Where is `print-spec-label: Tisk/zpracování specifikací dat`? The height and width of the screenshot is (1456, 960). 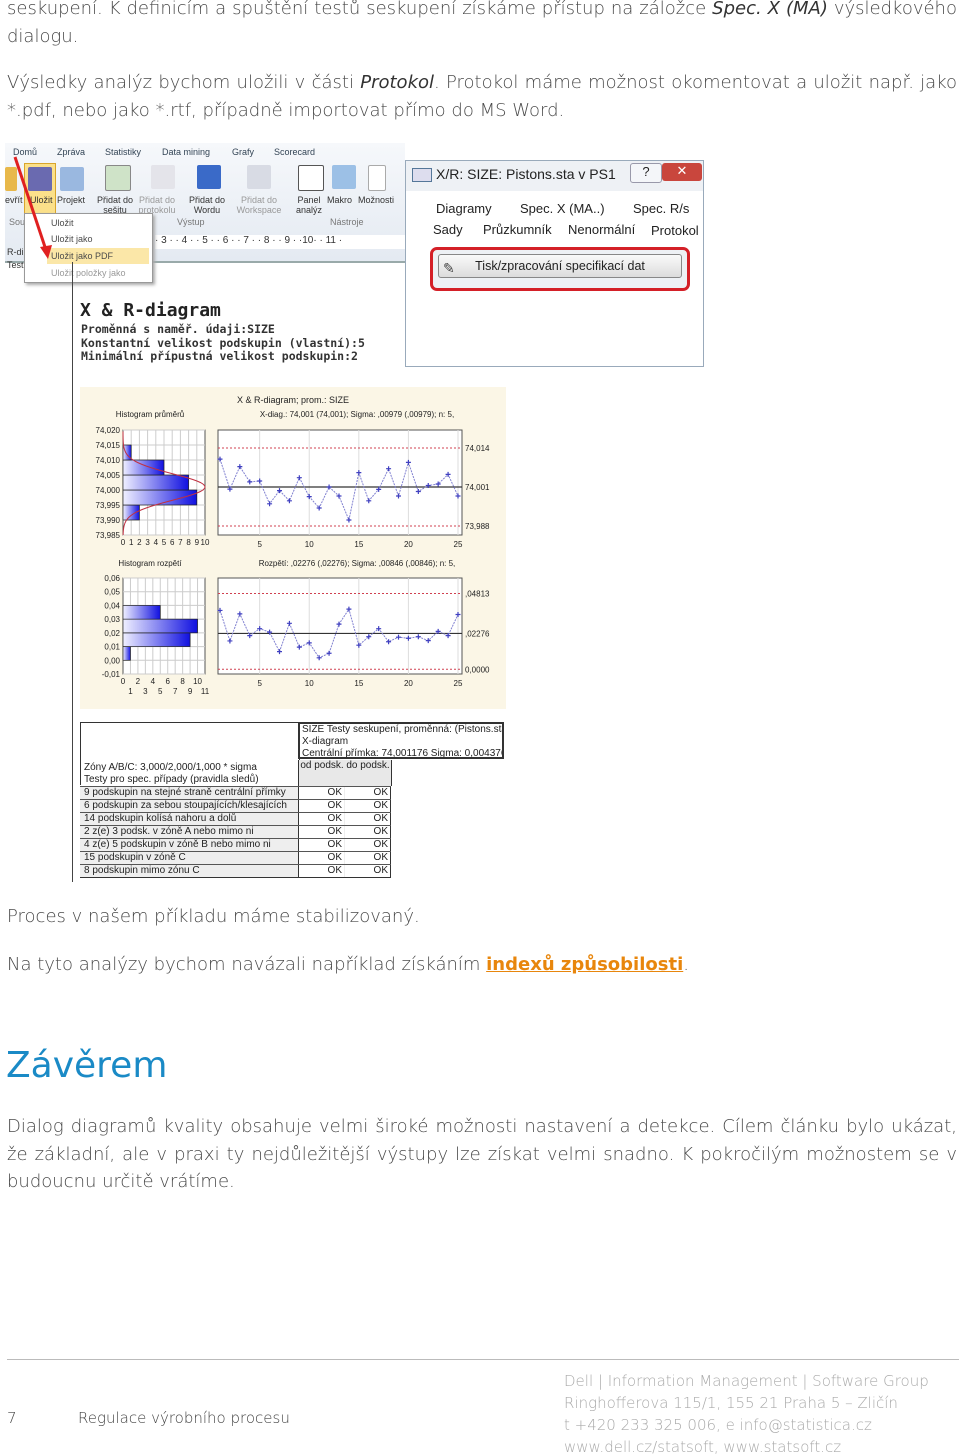
print-spec-label: Tisk/zpracování specifikací dat is located at coordinates (560, 266).